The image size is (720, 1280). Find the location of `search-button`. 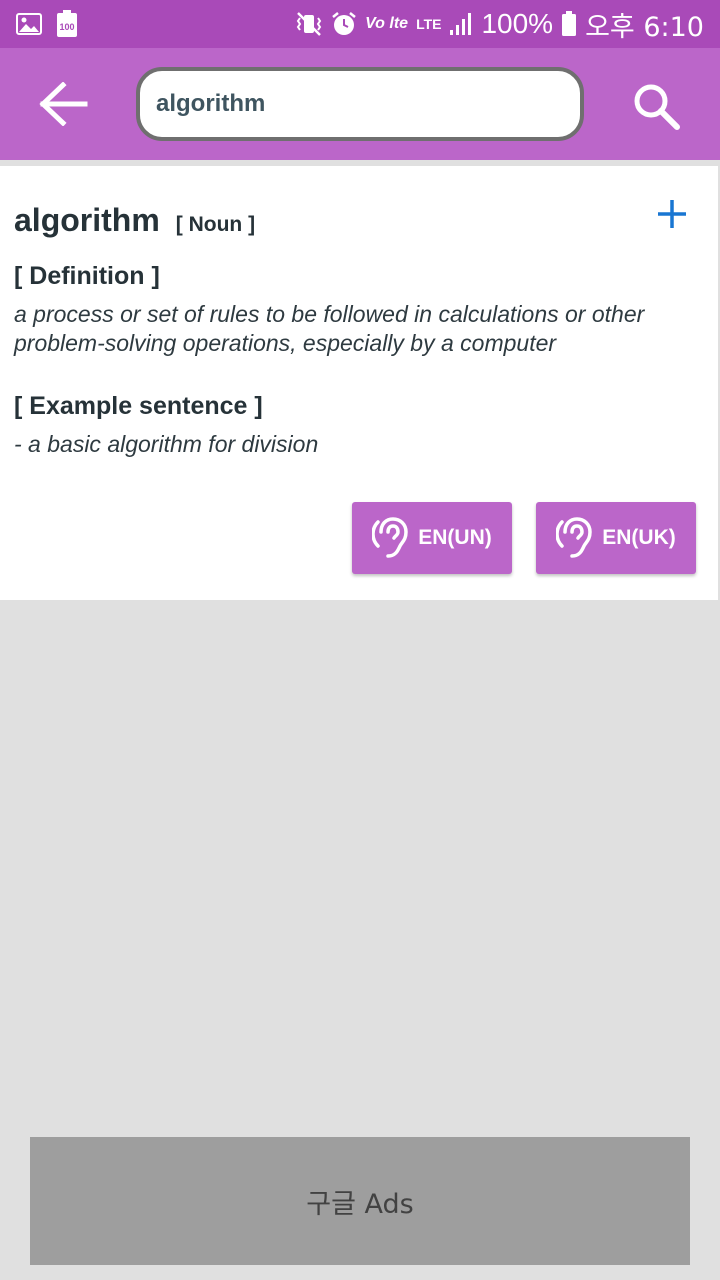

search-button is located at coordinates (656, 106).